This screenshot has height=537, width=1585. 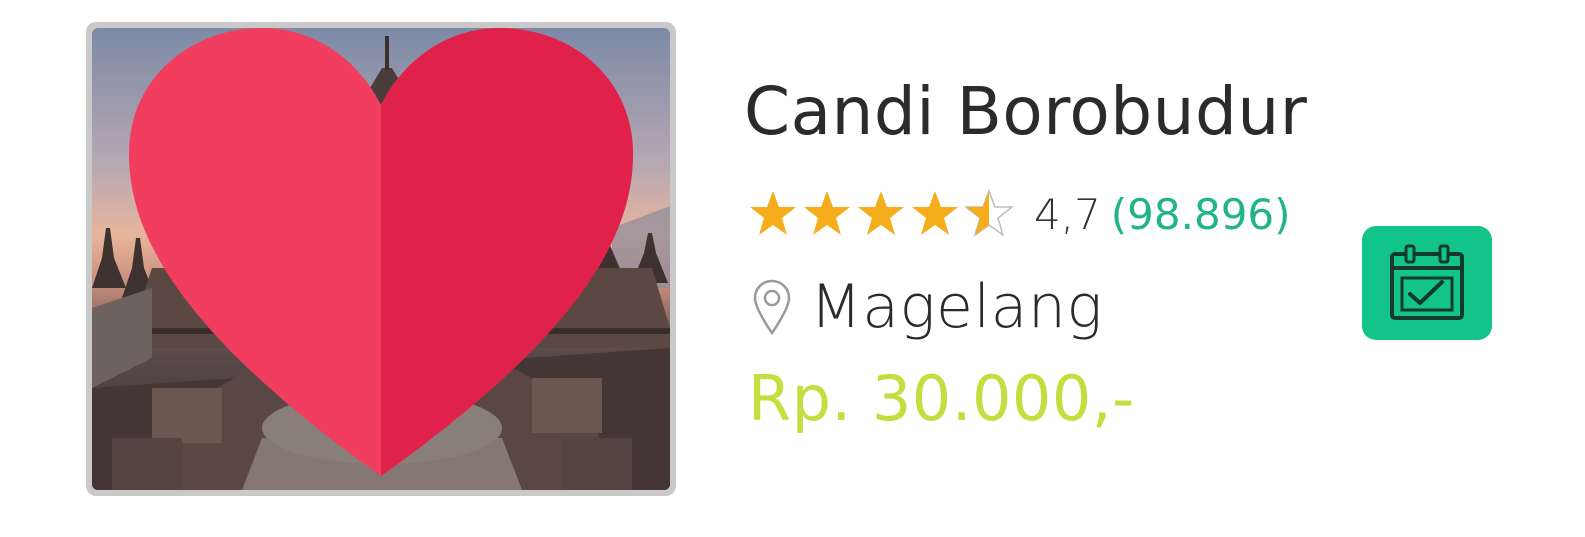 What do you see at coordinates (989, 213) in the screenshot?
I see `star-half-icon` at bounding box center [989, 213].